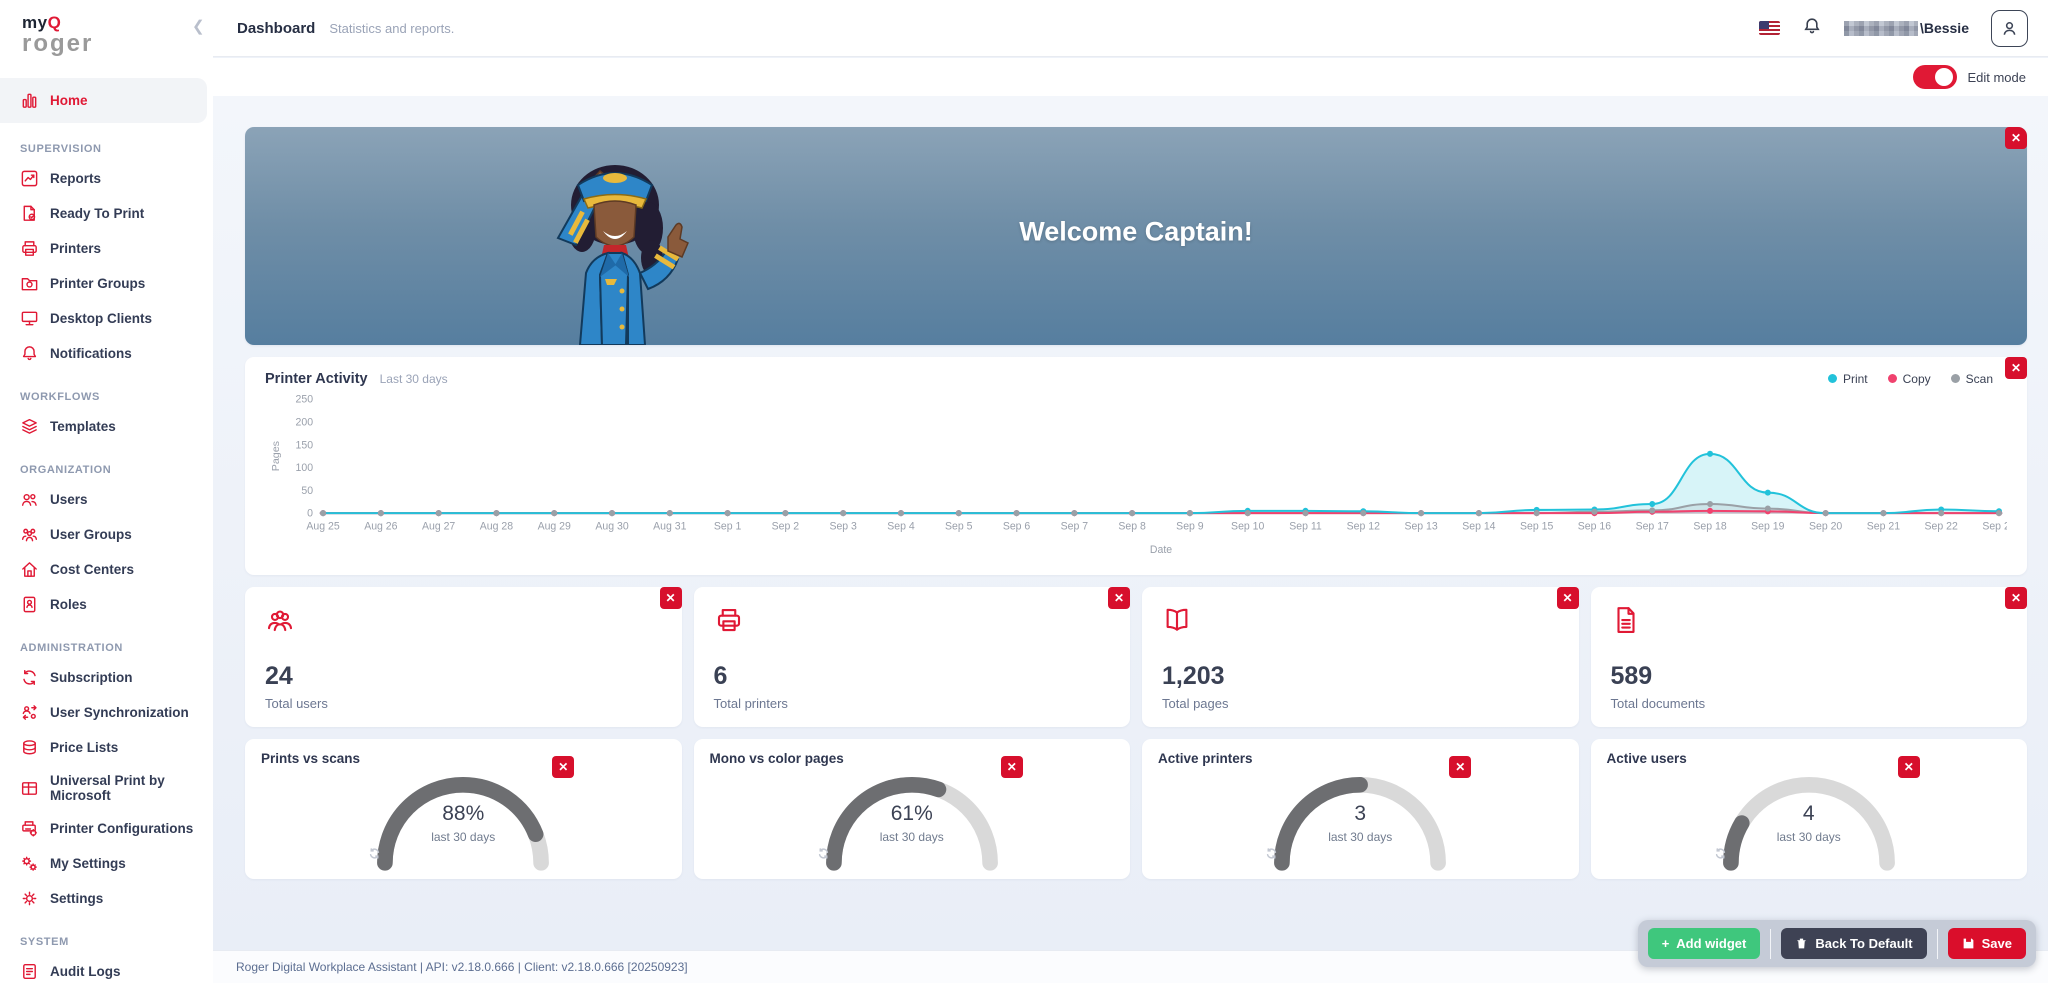 Image resolution: width=2048 pixels, height=983 pixels. Describe the element at coordinates (29, 712) in the screenshot. I see `user-sync-icon` at that location.